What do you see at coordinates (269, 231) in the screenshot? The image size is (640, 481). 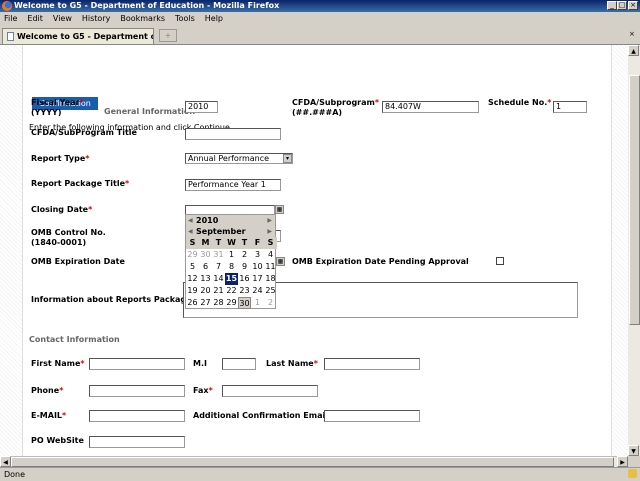 I see `next-month-icon: ▶` at bounding box center [269, 231].